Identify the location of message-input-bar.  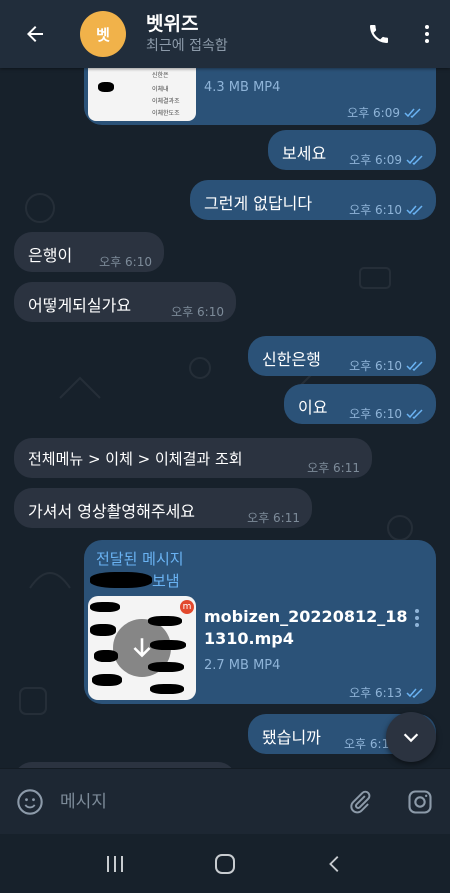
(225, 801).